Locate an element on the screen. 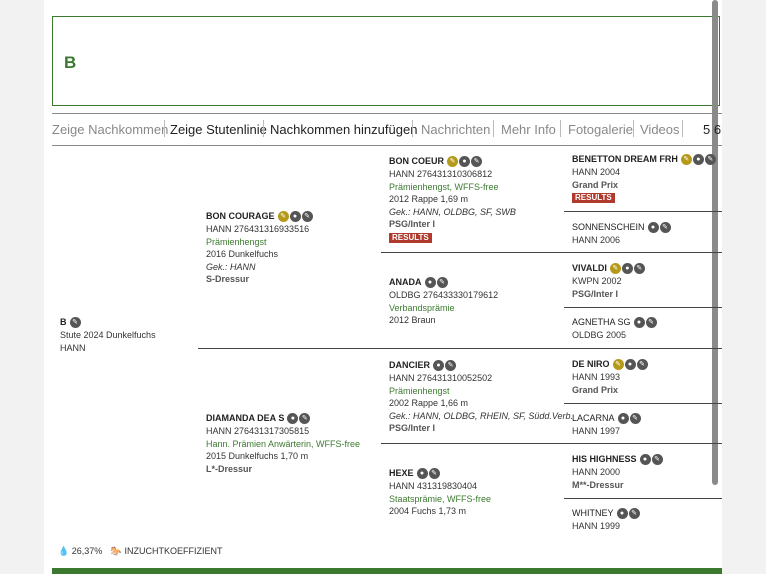 The height and width of the screenshot is (574, 766). ss-licensed: Gek.: HANN, OLDBG, SF, SWB is located at coordinates (452, 211).